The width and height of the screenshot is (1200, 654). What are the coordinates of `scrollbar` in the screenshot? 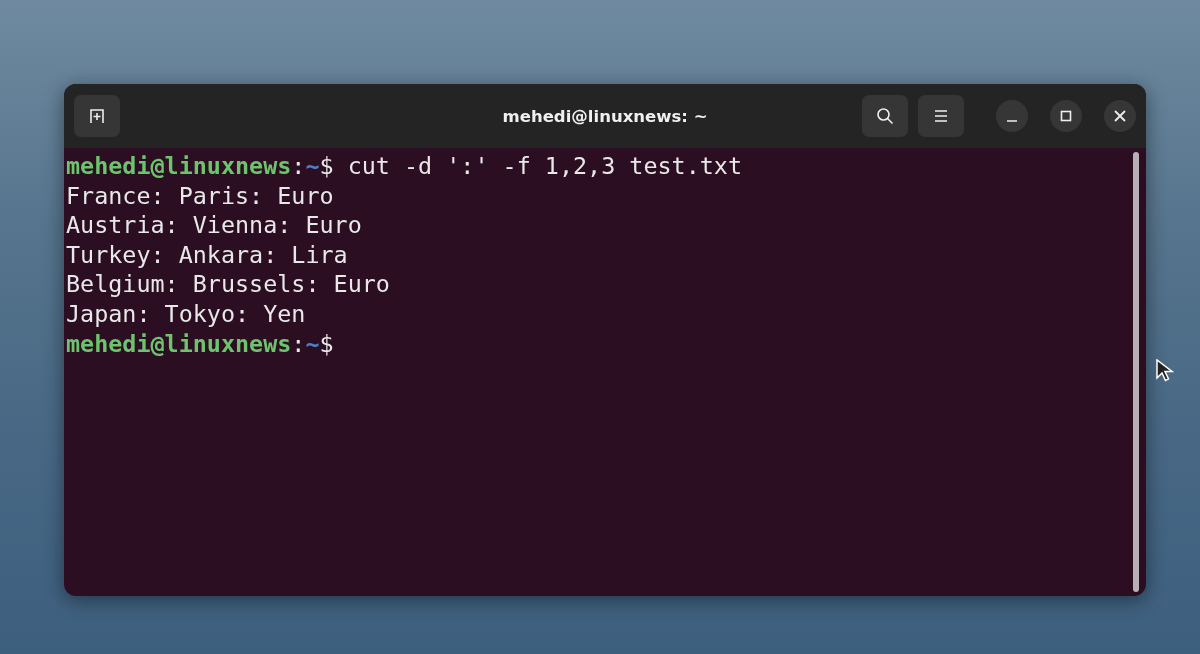 It's located at (1136, 372).